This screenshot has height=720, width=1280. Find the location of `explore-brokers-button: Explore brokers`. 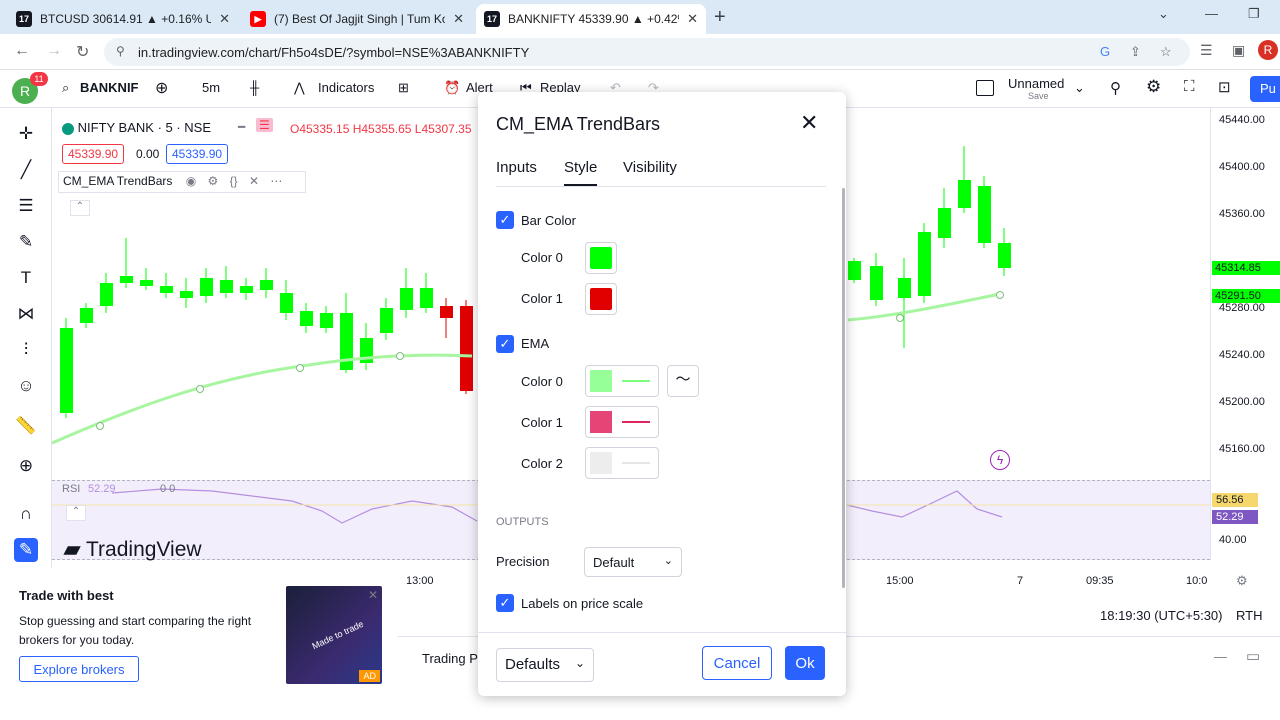

explore-brokers-button: Explore brokers is located at coordinates (79, 669).